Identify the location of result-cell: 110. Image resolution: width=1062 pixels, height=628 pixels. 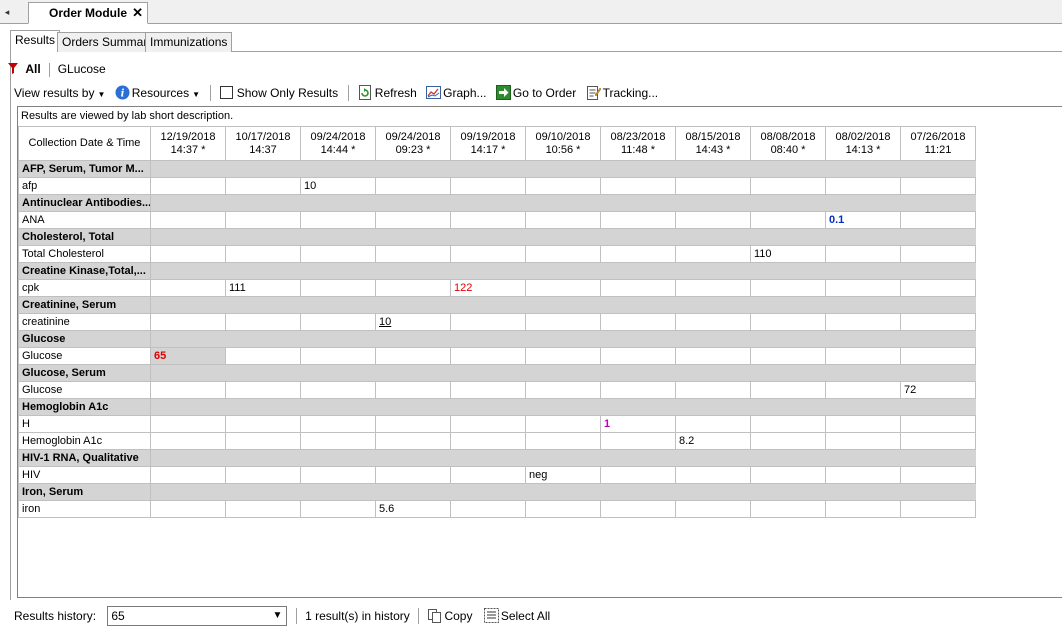
(788, 254).